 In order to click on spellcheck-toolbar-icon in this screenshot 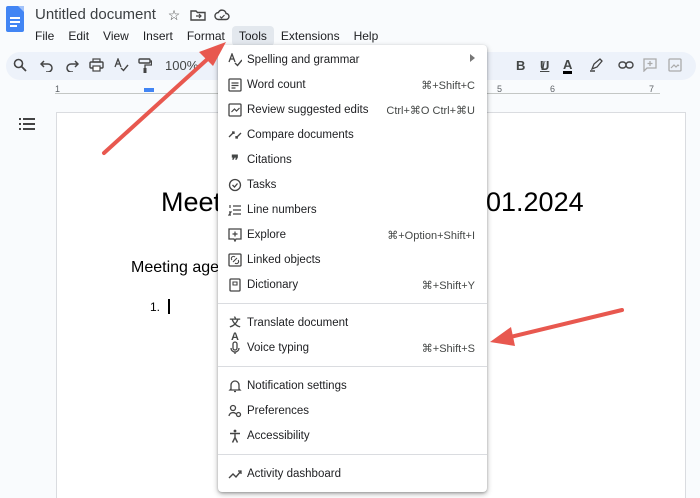, I will do `click(121, 65)`.